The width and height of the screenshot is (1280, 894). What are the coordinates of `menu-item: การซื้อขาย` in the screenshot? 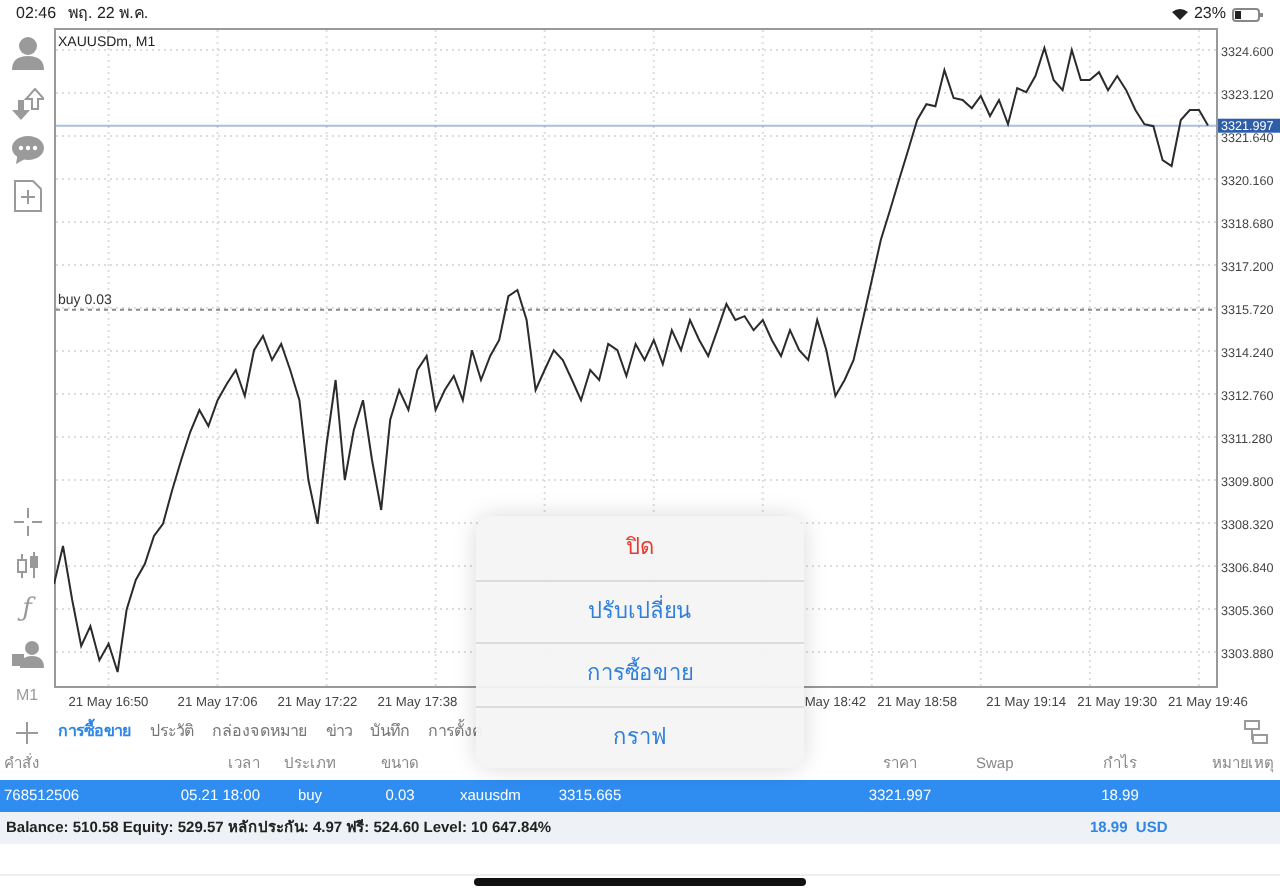 It's located at (640, 673).